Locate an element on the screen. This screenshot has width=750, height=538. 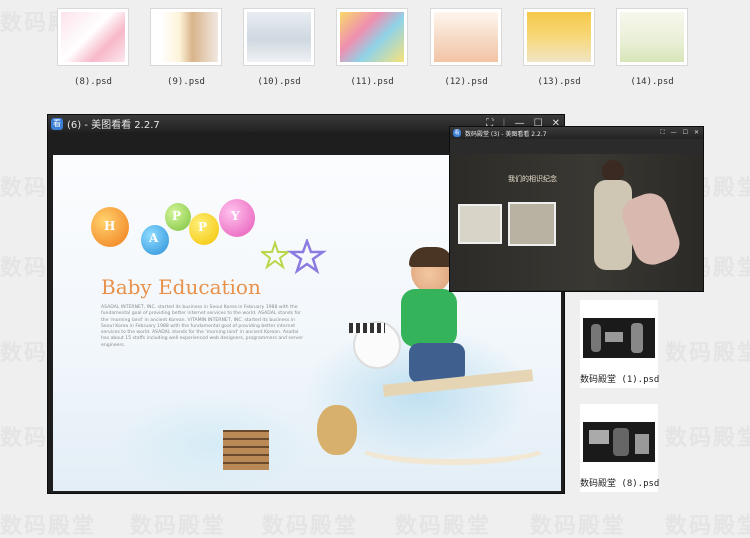
photo-caption: 我们的相识纪念 is located at coordinates (532, 179).